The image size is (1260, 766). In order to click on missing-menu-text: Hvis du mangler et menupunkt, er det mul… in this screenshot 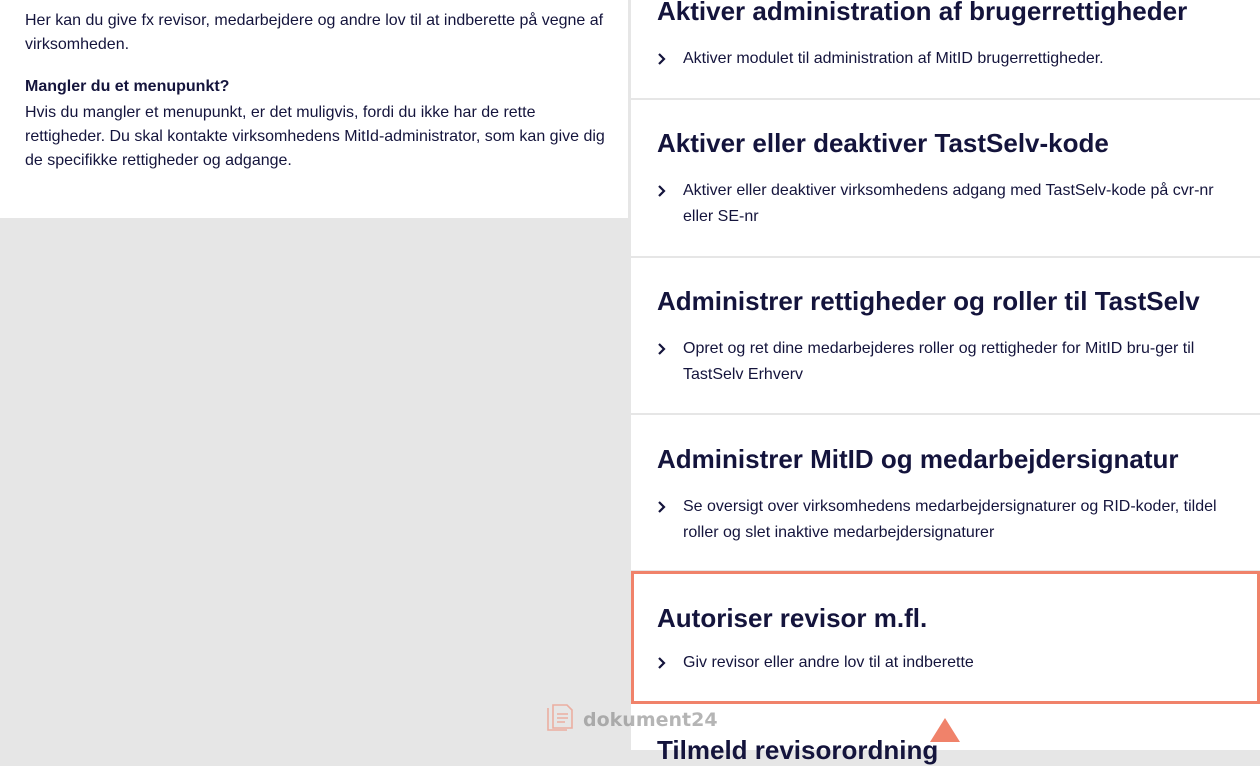, I will do `click(315, 136)`.